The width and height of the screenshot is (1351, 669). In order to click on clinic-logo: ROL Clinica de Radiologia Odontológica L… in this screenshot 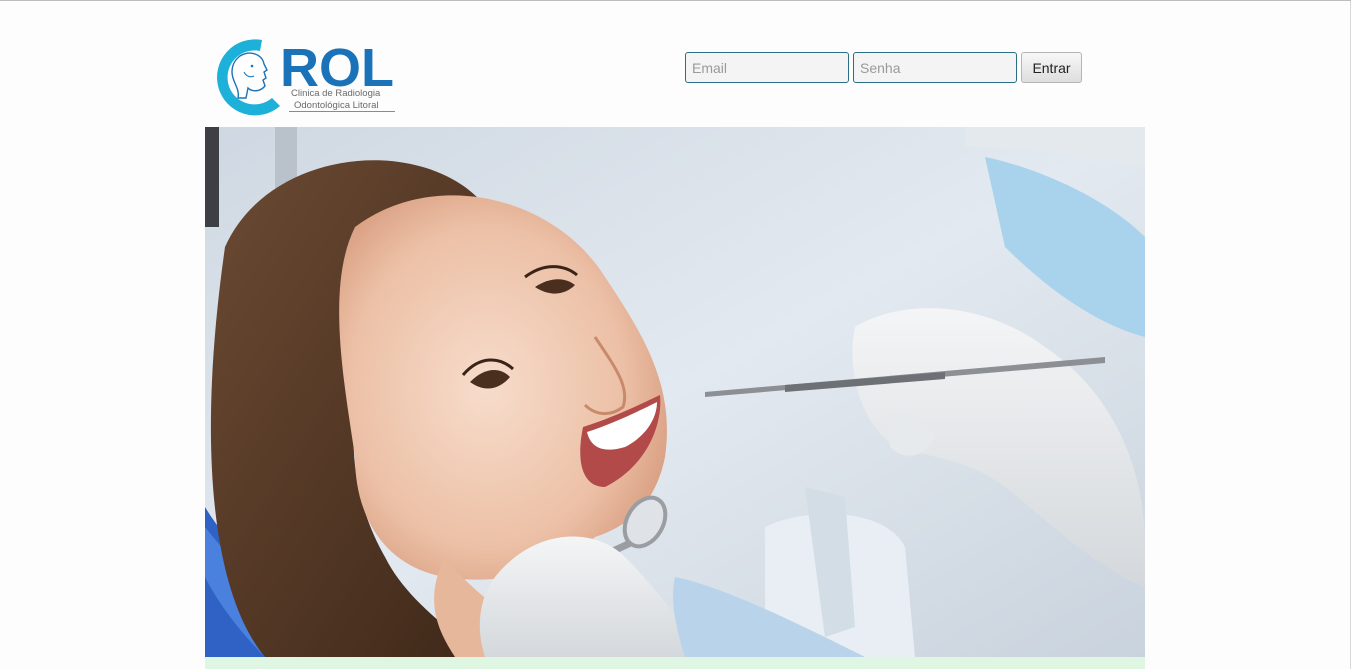, I will do `click(307, 77)`.